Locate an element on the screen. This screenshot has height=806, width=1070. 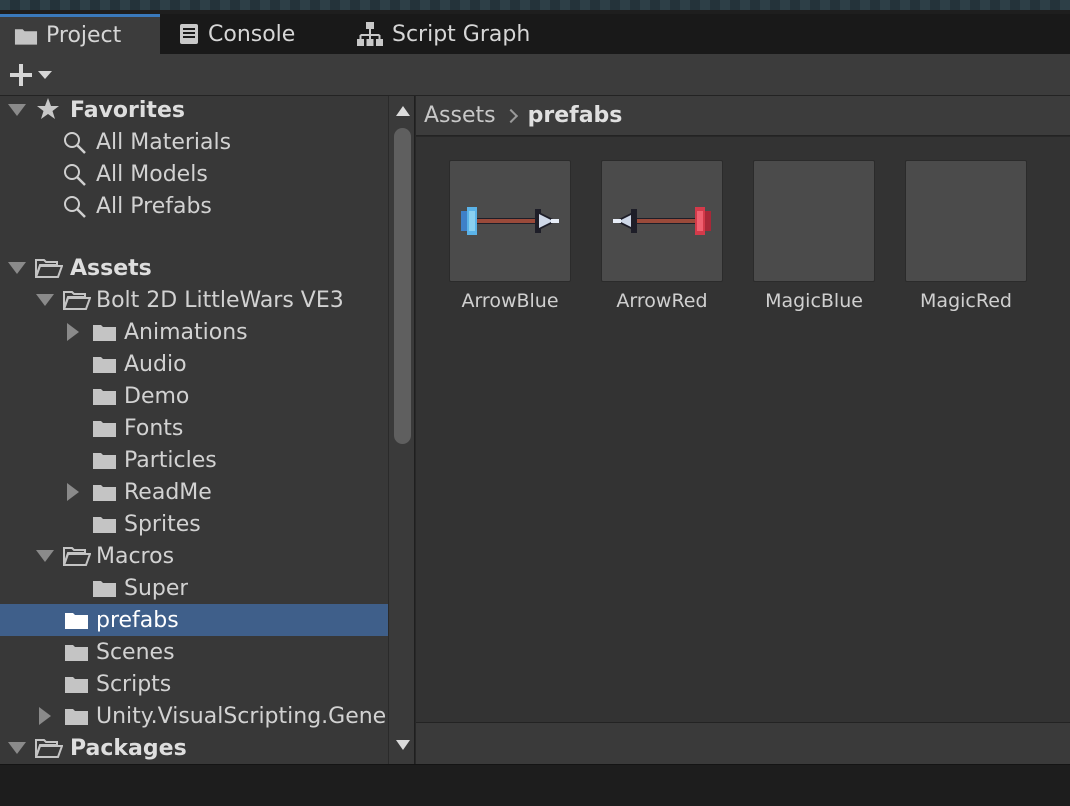
scroll-down-icon is located at coordinates (403, 745).